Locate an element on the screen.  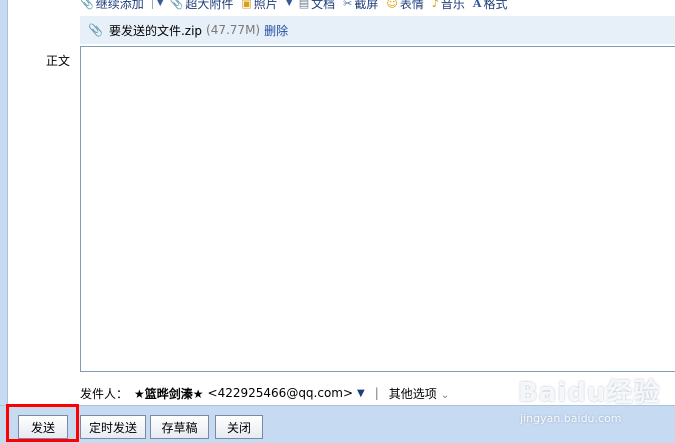
music-button: ♪ 音乐 is located at coordinates (448, 5).